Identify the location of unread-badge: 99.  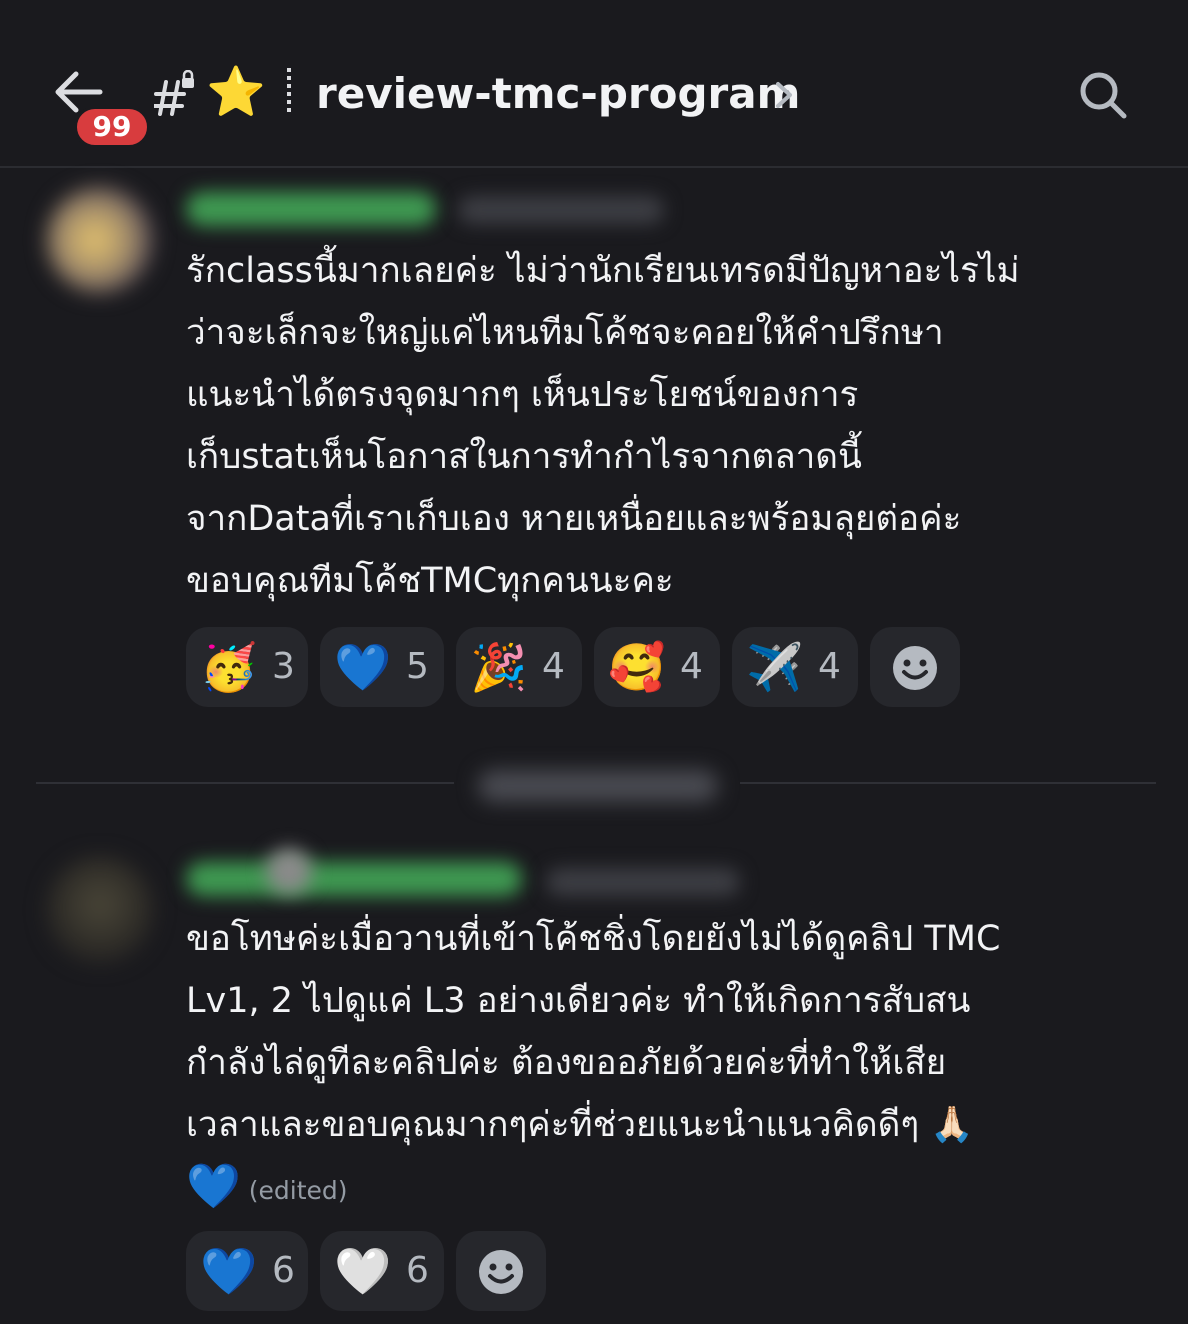
(112, 127).